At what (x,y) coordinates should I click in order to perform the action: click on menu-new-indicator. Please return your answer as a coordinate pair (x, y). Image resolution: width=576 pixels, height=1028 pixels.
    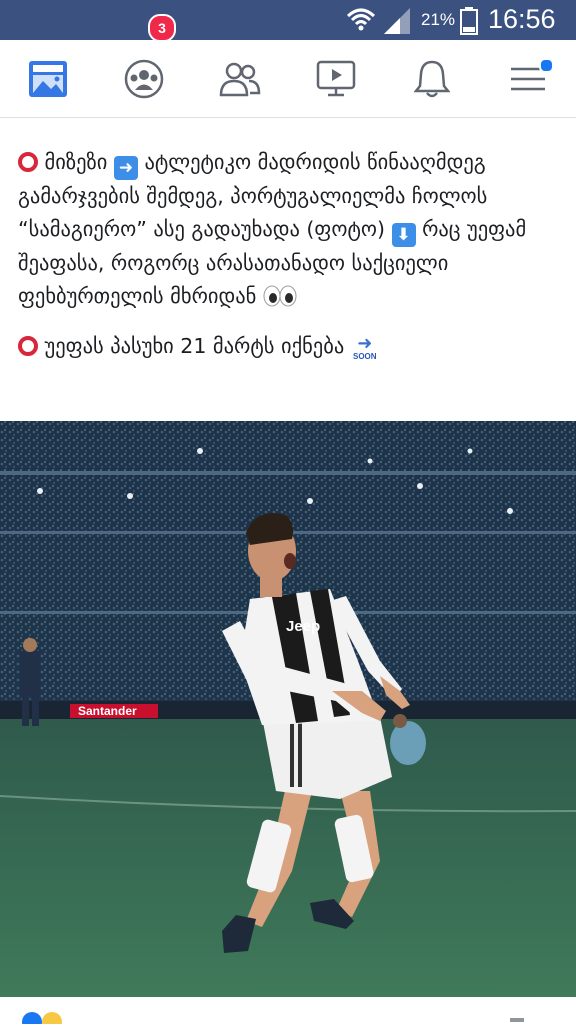
    Looking at the image, I should click on (546, 65).